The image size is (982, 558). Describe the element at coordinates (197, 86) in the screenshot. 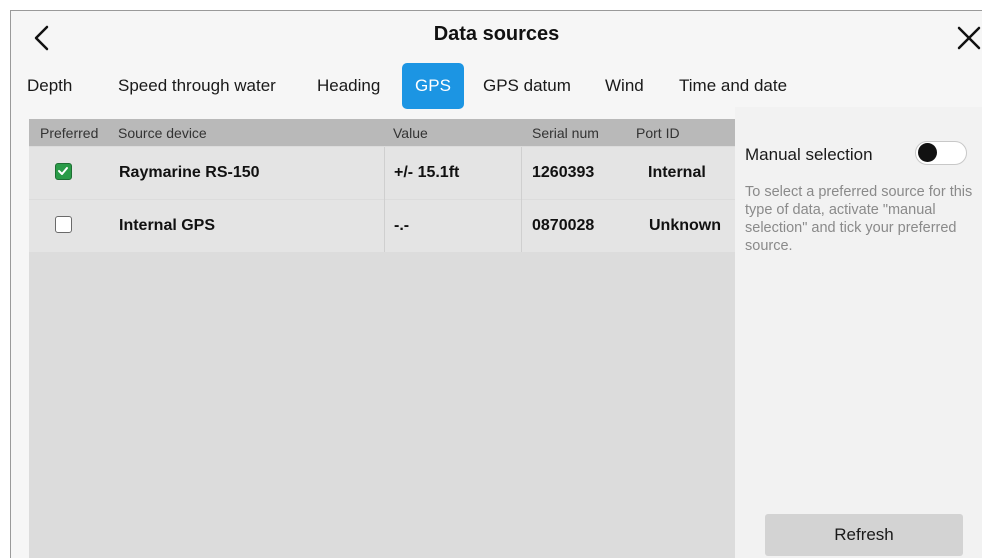

I see `tab-speed-through-water: Speed through water` at that location.